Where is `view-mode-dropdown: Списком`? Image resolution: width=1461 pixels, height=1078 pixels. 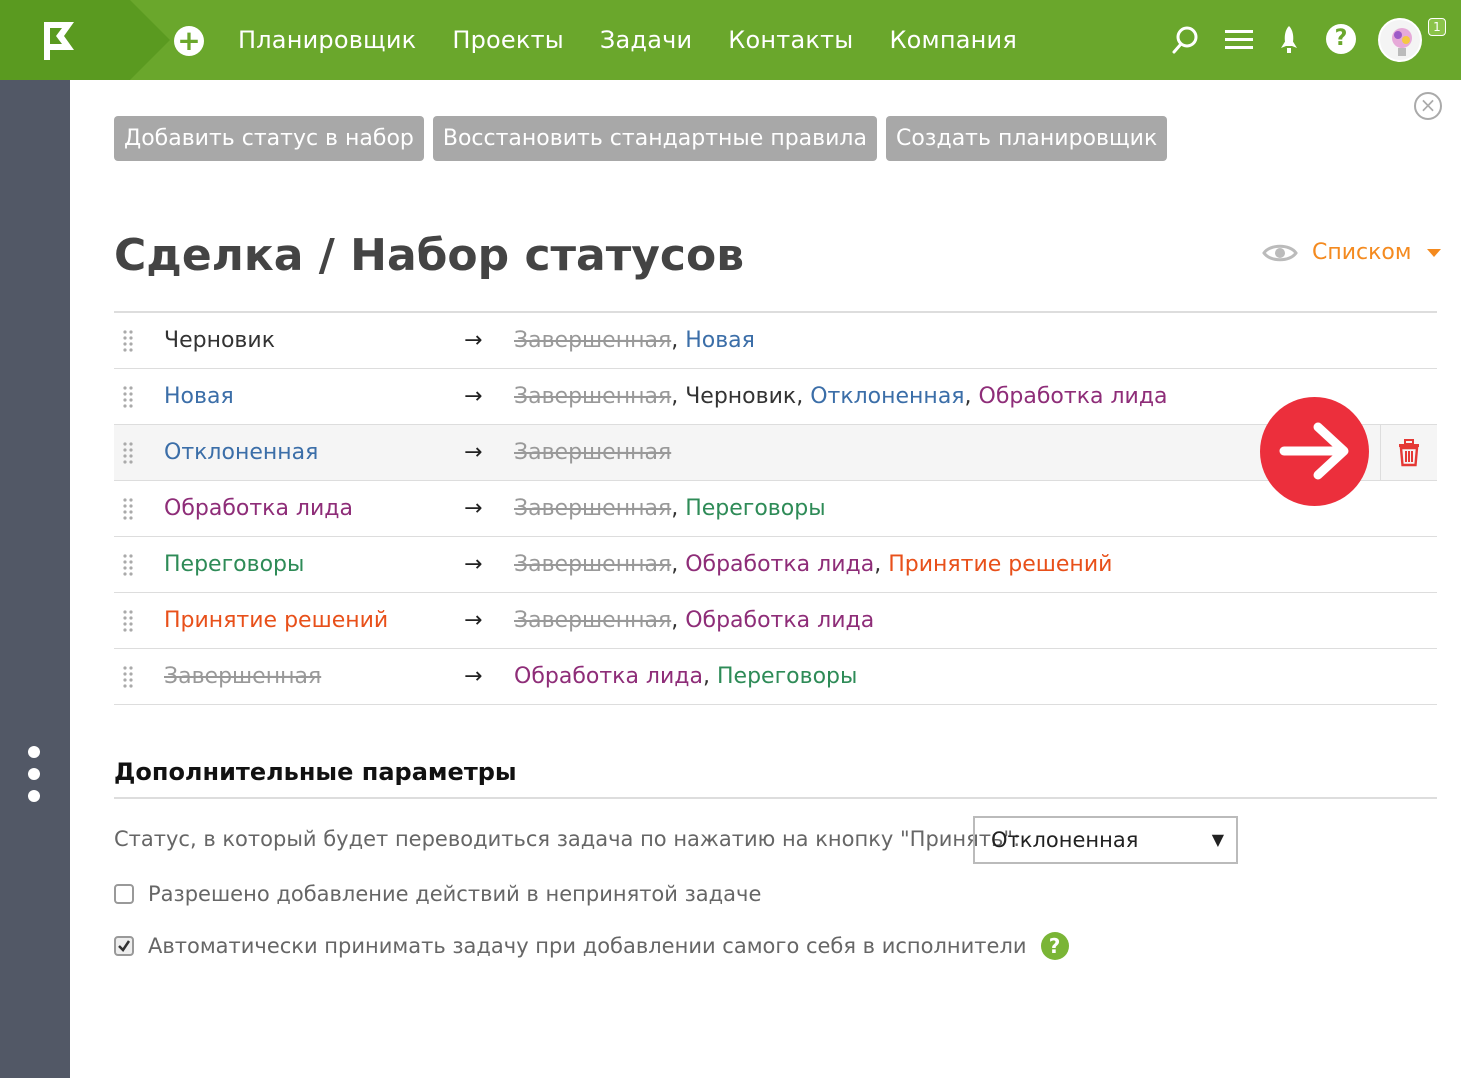
view-mode-dropdown: Списком is located at coordinates (1352, 252).